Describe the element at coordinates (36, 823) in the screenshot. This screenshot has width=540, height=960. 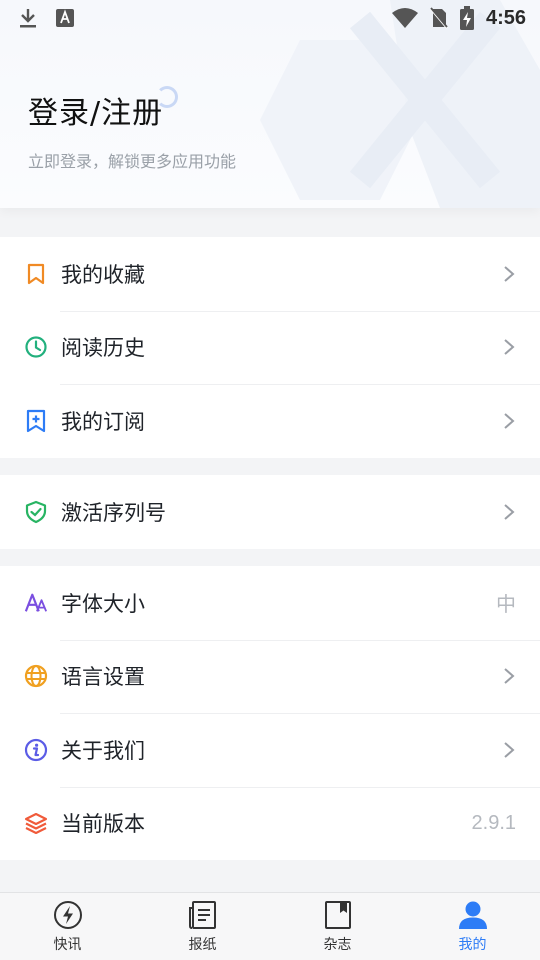
I see `layers-icon` at that location.